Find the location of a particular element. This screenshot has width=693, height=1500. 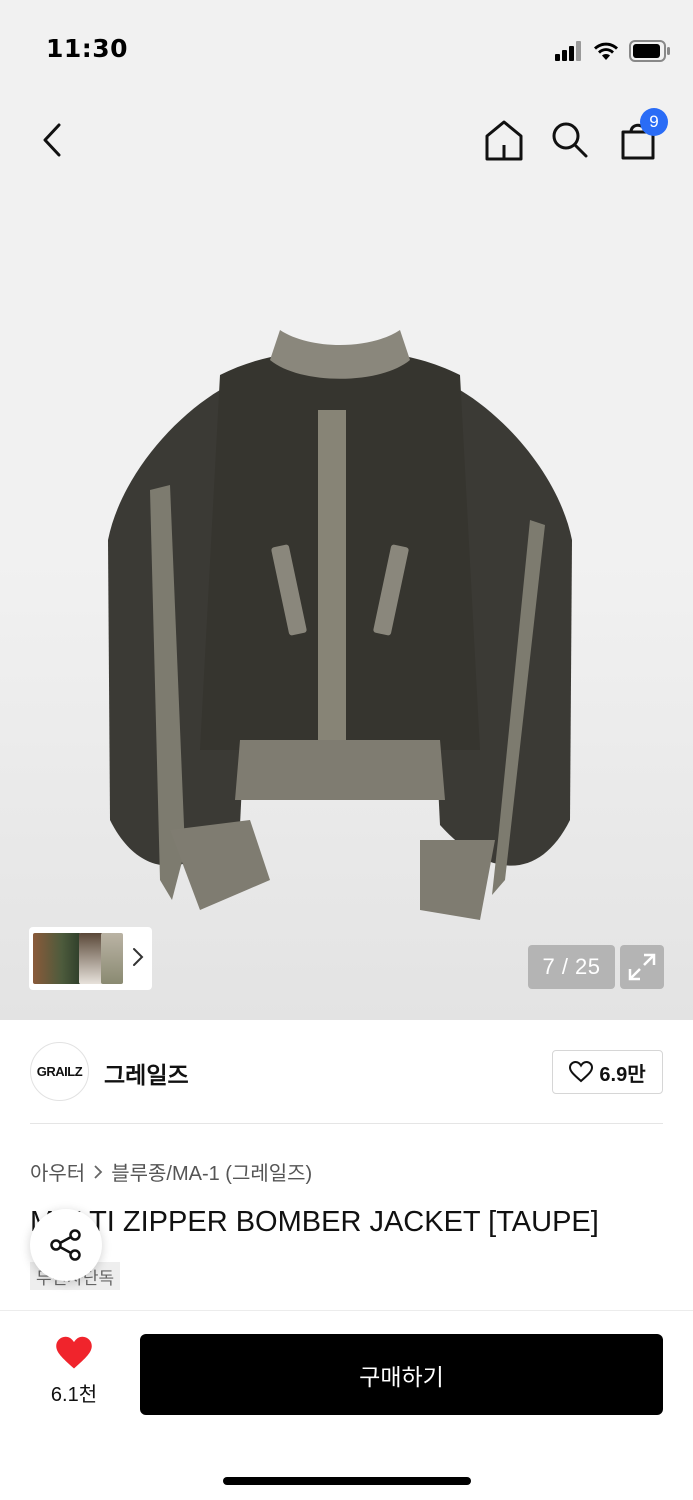

home-indicator is located at coordinates (347, 1481).